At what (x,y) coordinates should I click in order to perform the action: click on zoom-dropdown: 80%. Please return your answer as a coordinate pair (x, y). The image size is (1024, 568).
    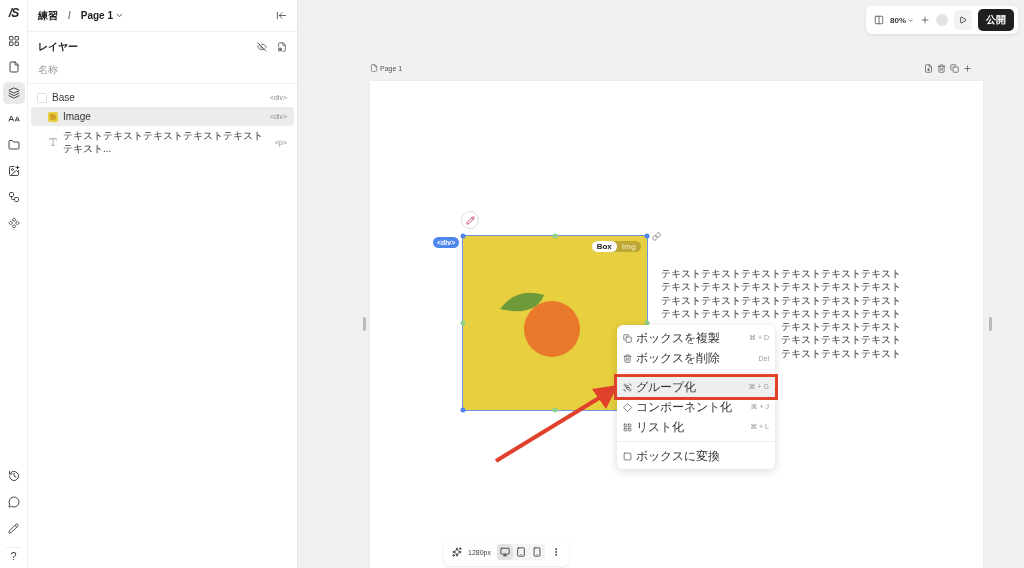
    Looking at the image, I should click on (902, 20).